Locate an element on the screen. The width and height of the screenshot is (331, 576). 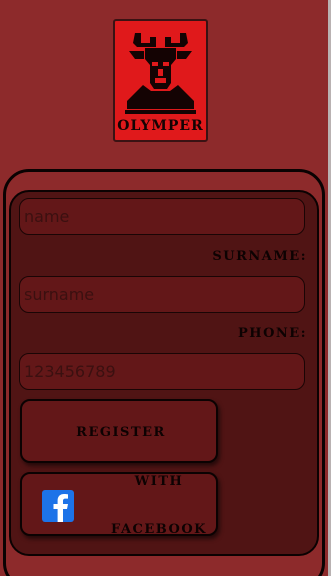
facebook-button-label: WITH FACEBOOK is located at coordinates (159, 509).